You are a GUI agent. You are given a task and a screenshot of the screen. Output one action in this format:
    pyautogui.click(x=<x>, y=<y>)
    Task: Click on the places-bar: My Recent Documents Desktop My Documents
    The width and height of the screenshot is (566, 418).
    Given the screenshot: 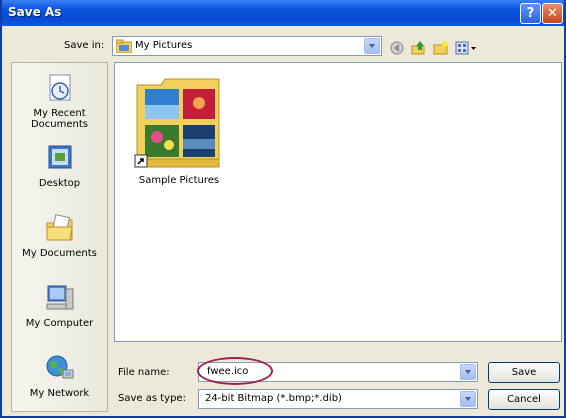 What is the action you would take?
    pyautogui.click(x=59, y=237)
    